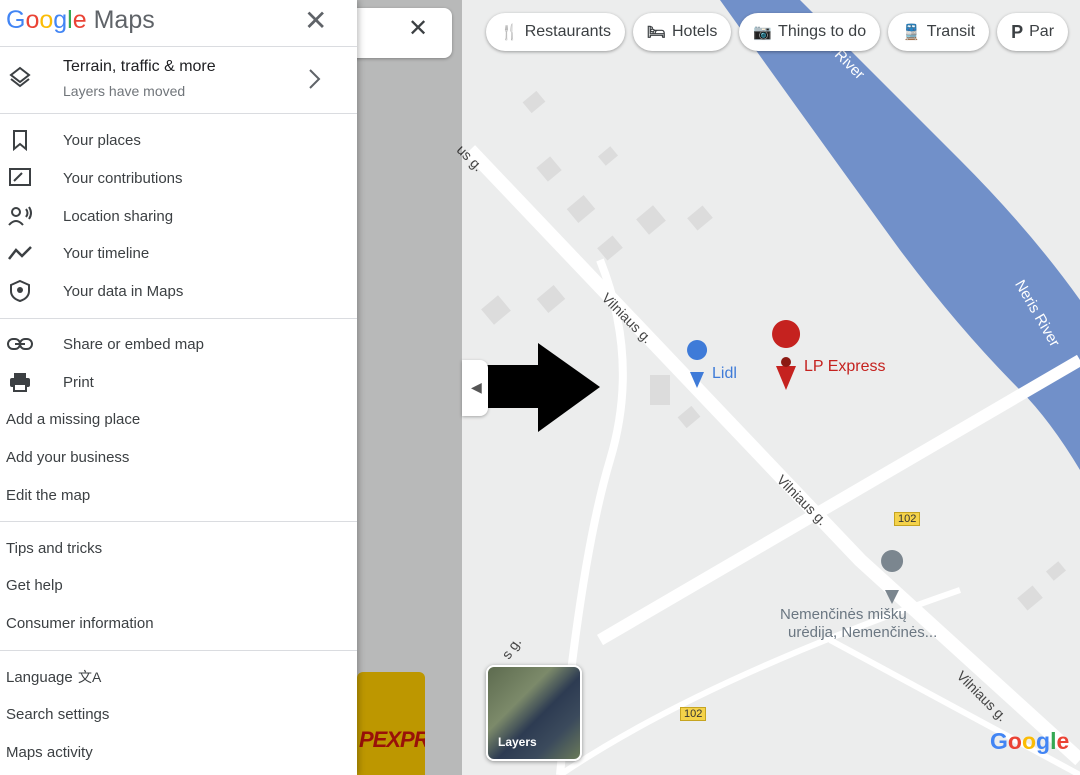  What do you see at coordinates (178, 382) in the screenshot?
I see `menu-item-print: Print` at bounding box center [178, 382].